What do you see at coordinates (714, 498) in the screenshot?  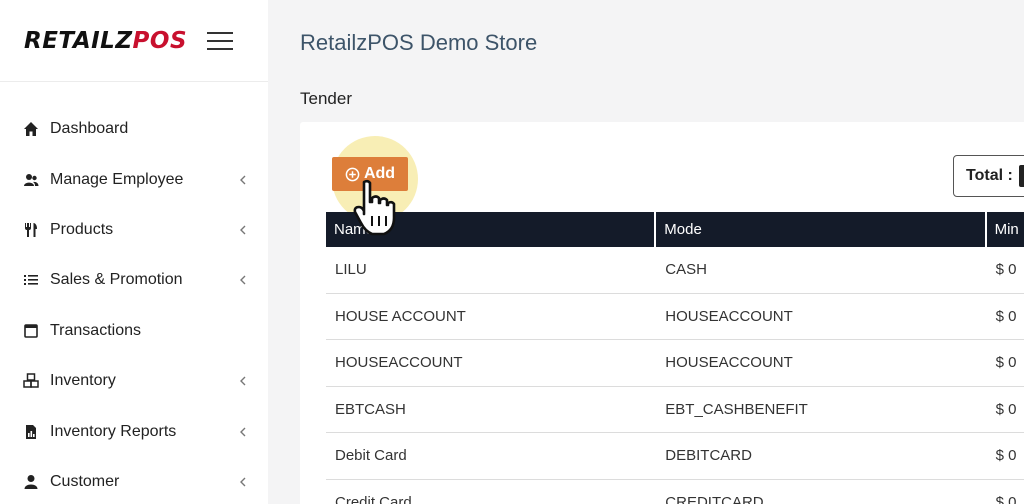 I see `cell-mode: CREDITCARD` at bounding box center [714, 498].